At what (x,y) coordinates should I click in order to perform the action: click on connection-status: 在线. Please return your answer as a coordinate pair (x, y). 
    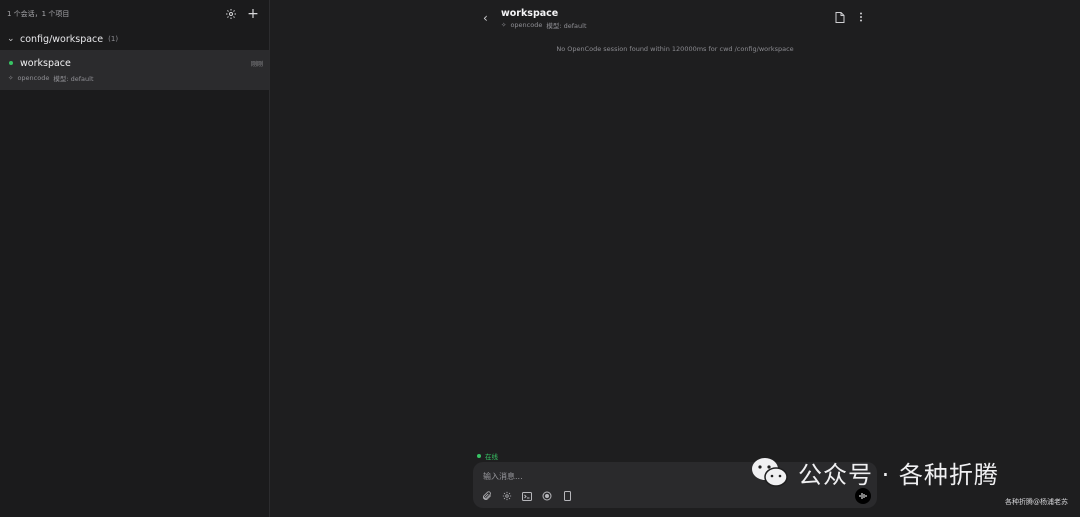
    Looking at the image, I should click on (487, 456).